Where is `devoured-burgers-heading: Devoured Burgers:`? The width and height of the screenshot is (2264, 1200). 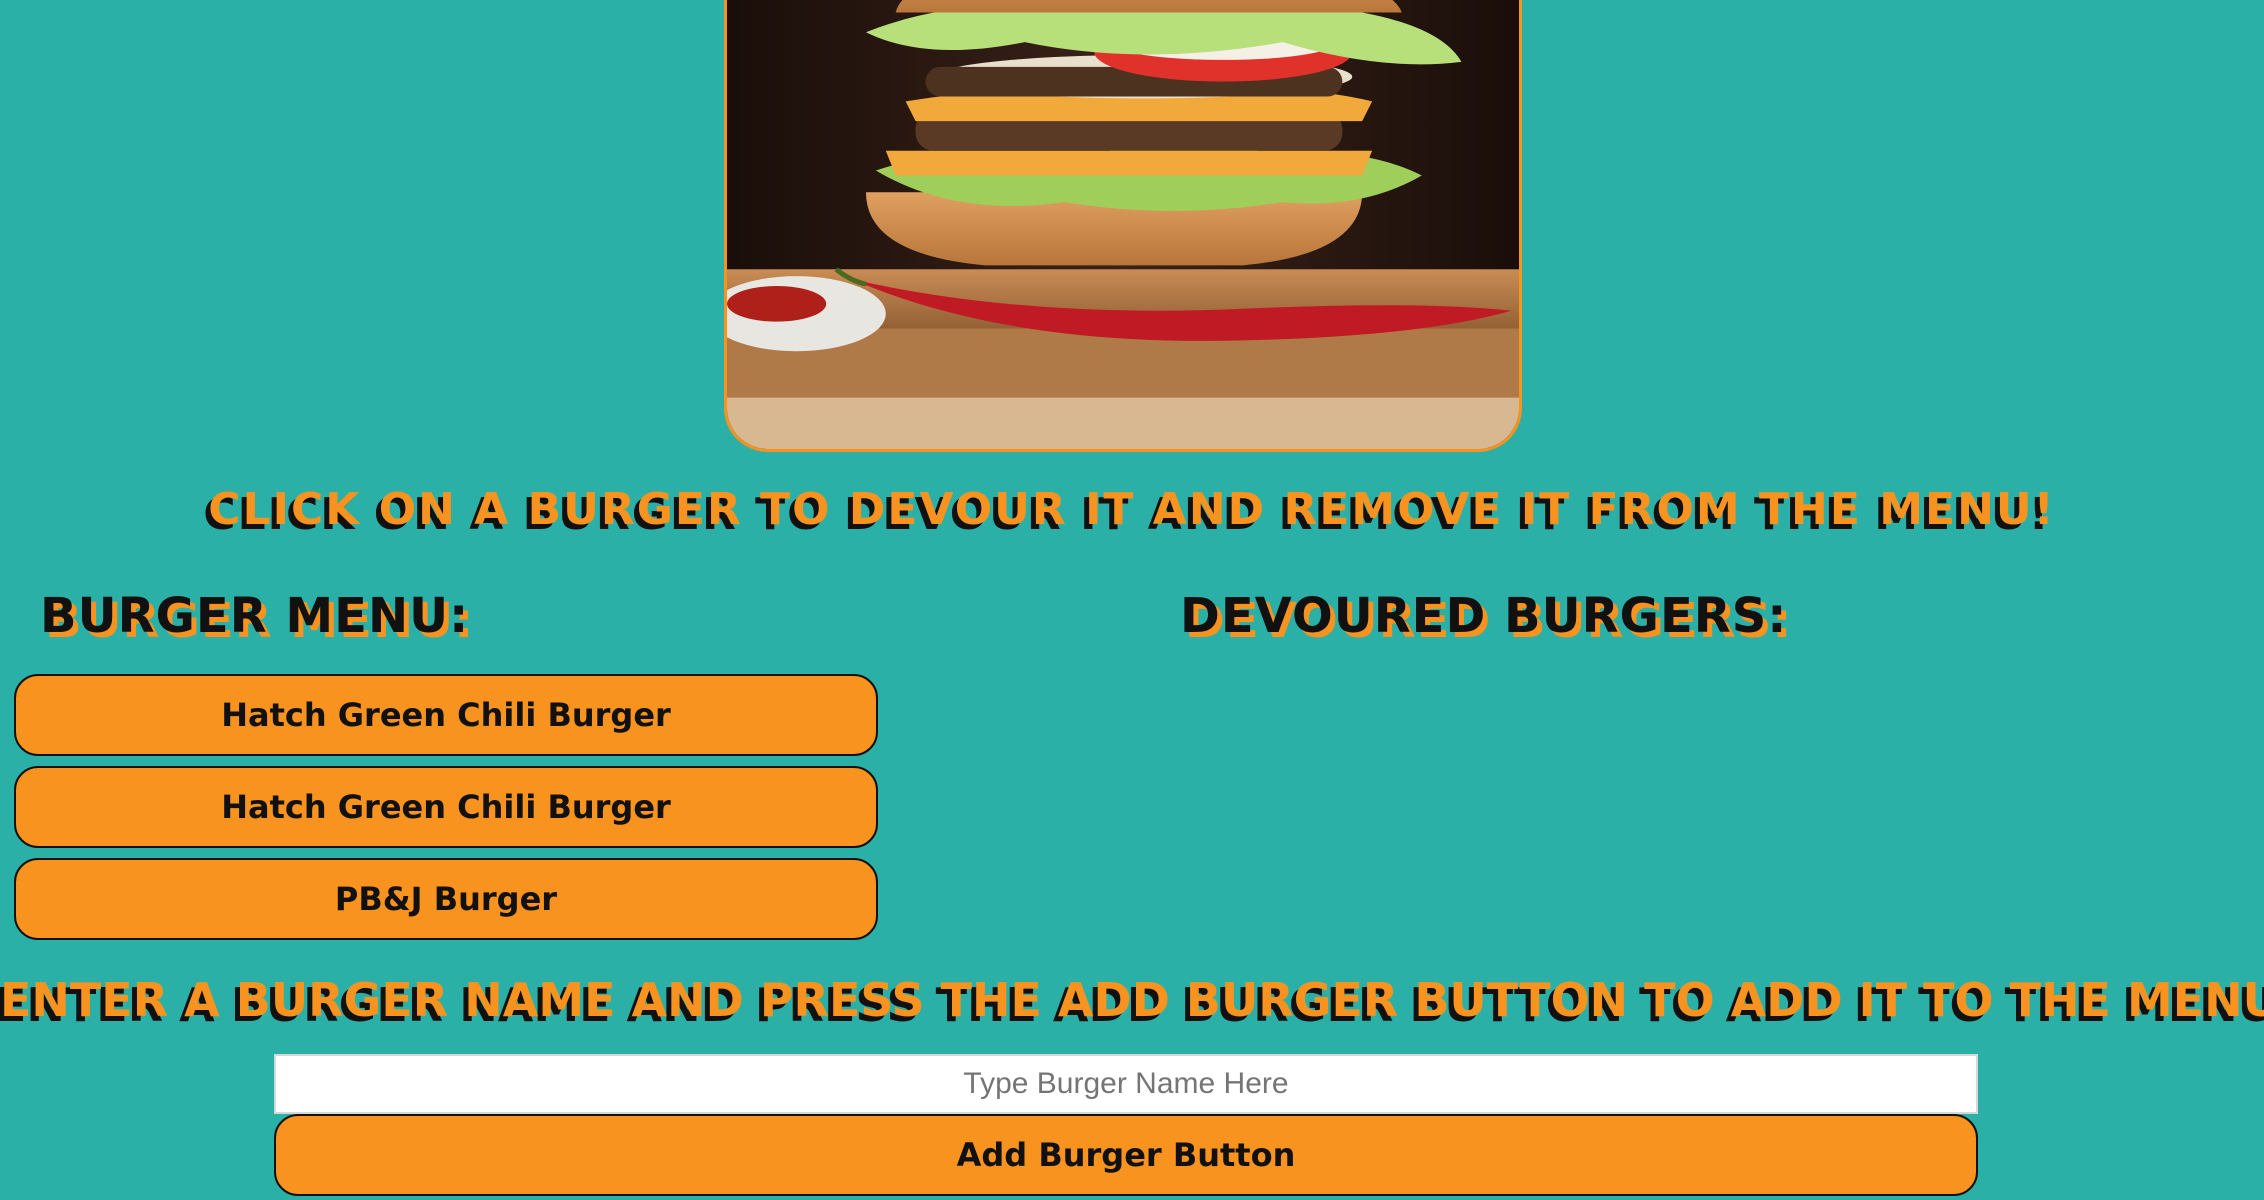 devoured-burgers-heading: Devoured Burgers: is located at coordinates (1484, 616).